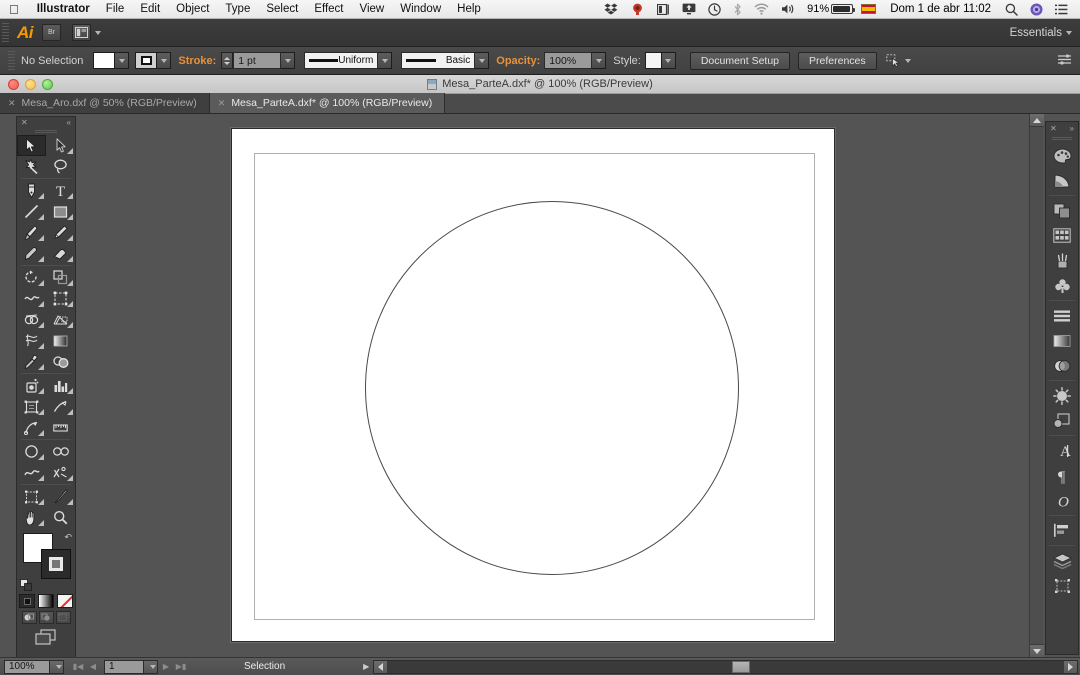 The image size is (1080, 675). Describe the element at coordinates (940, 9) in the screenshot. I see `macos-clock: Dom 1 de abr 11:02` at that location.